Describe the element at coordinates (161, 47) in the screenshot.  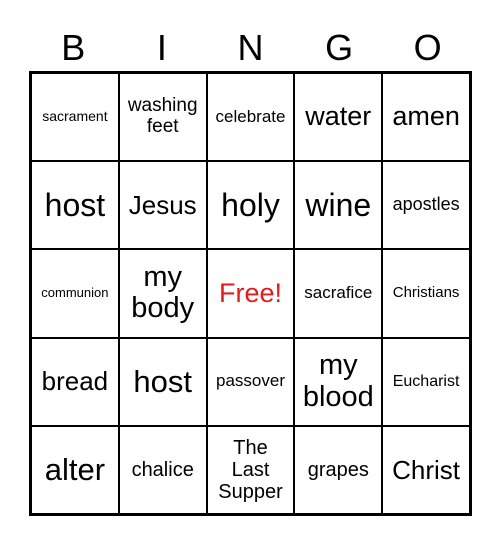
I see `header-letter-i: I` at that location.